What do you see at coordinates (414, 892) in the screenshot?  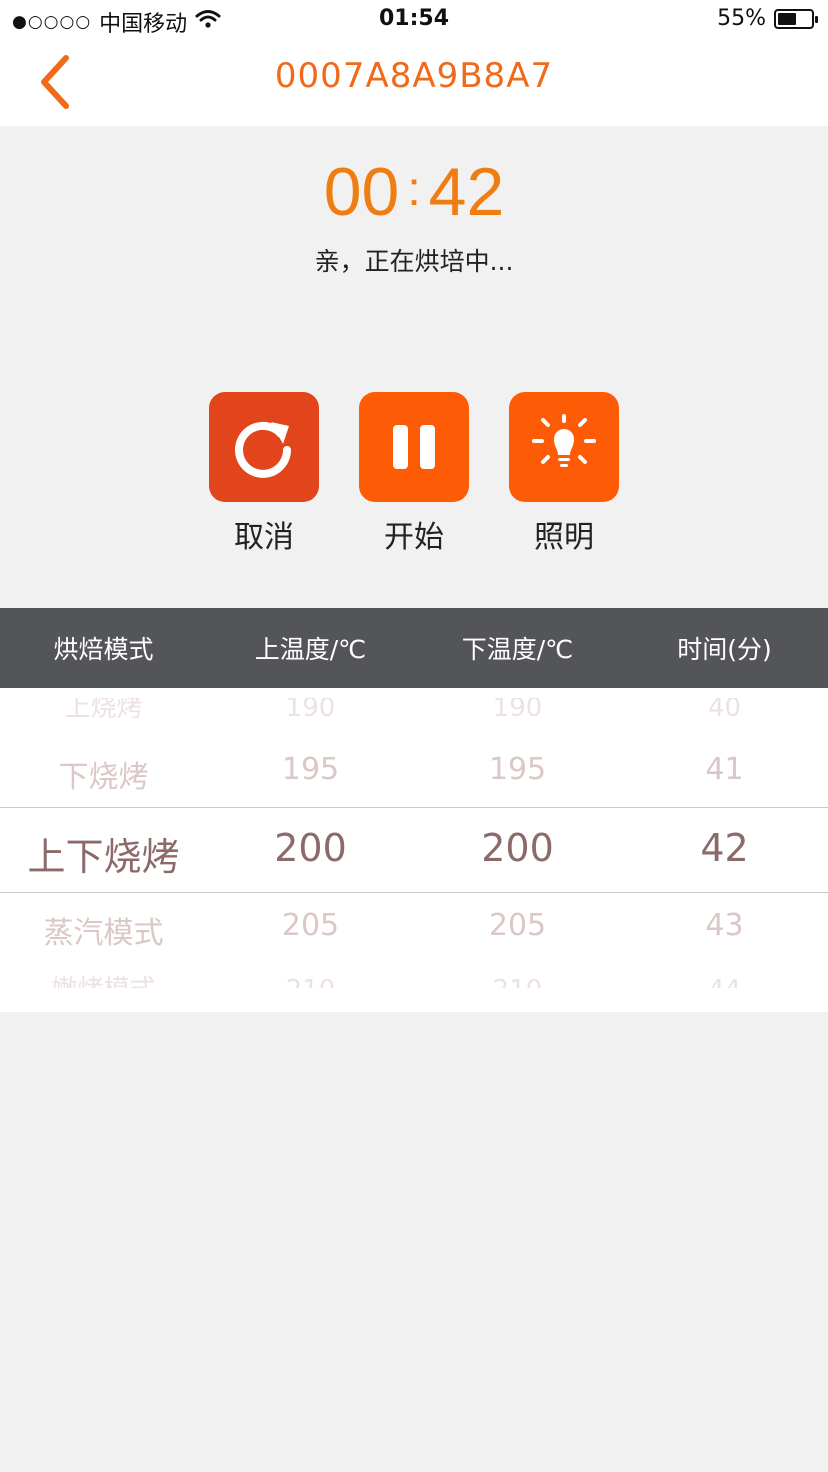 I see `selection-bottom-divider` at bounding box center [414, 892].